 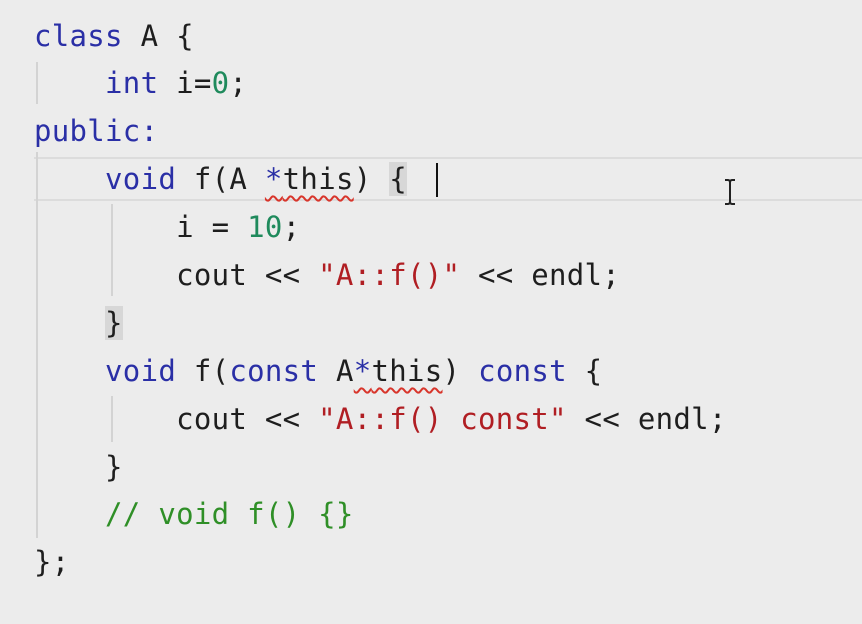 I want to click on code-line-10: }, so click(x=78, y=467).